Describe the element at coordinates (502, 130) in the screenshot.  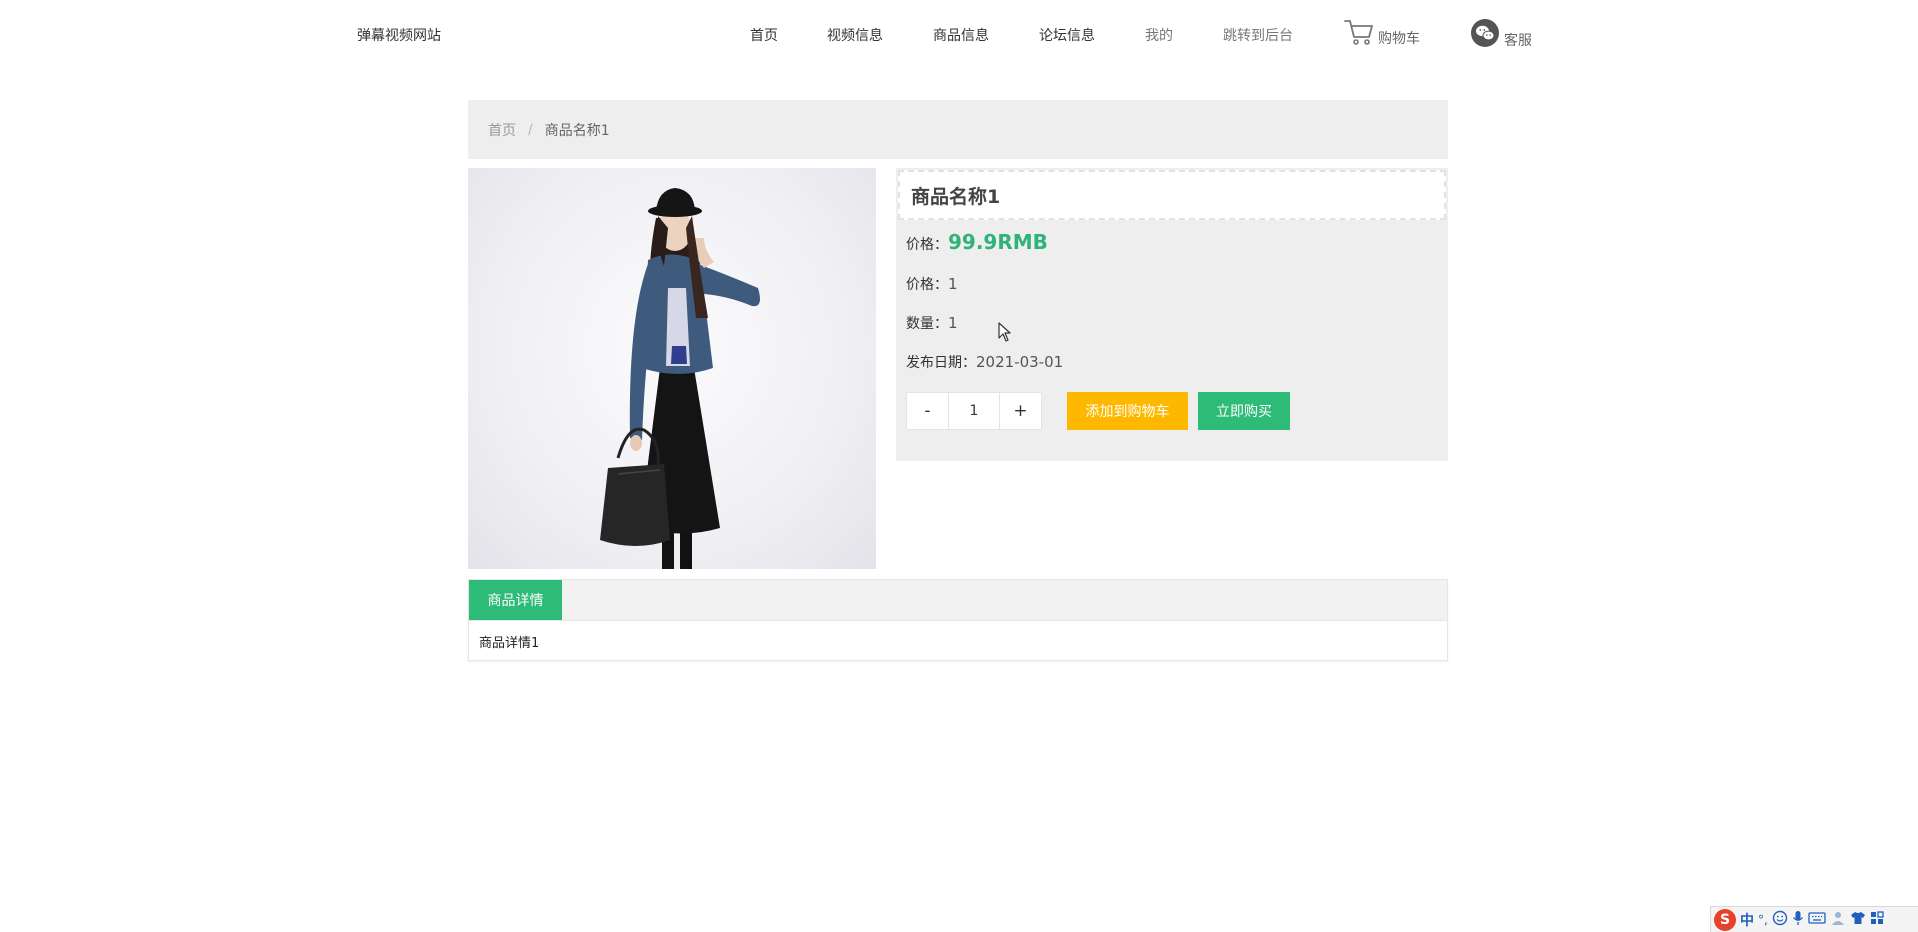
I see `breadcrumb-home: 首页` at that location.